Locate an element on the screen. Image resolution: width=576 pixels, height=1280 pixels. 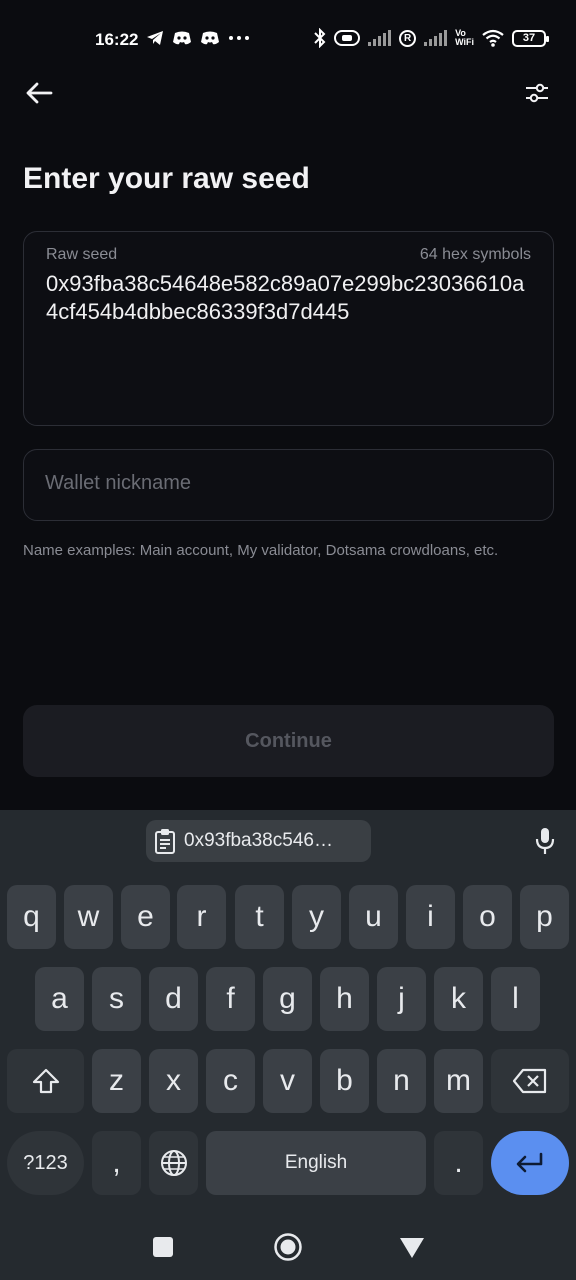
key-v: v is located at coordinates (287, 1081).